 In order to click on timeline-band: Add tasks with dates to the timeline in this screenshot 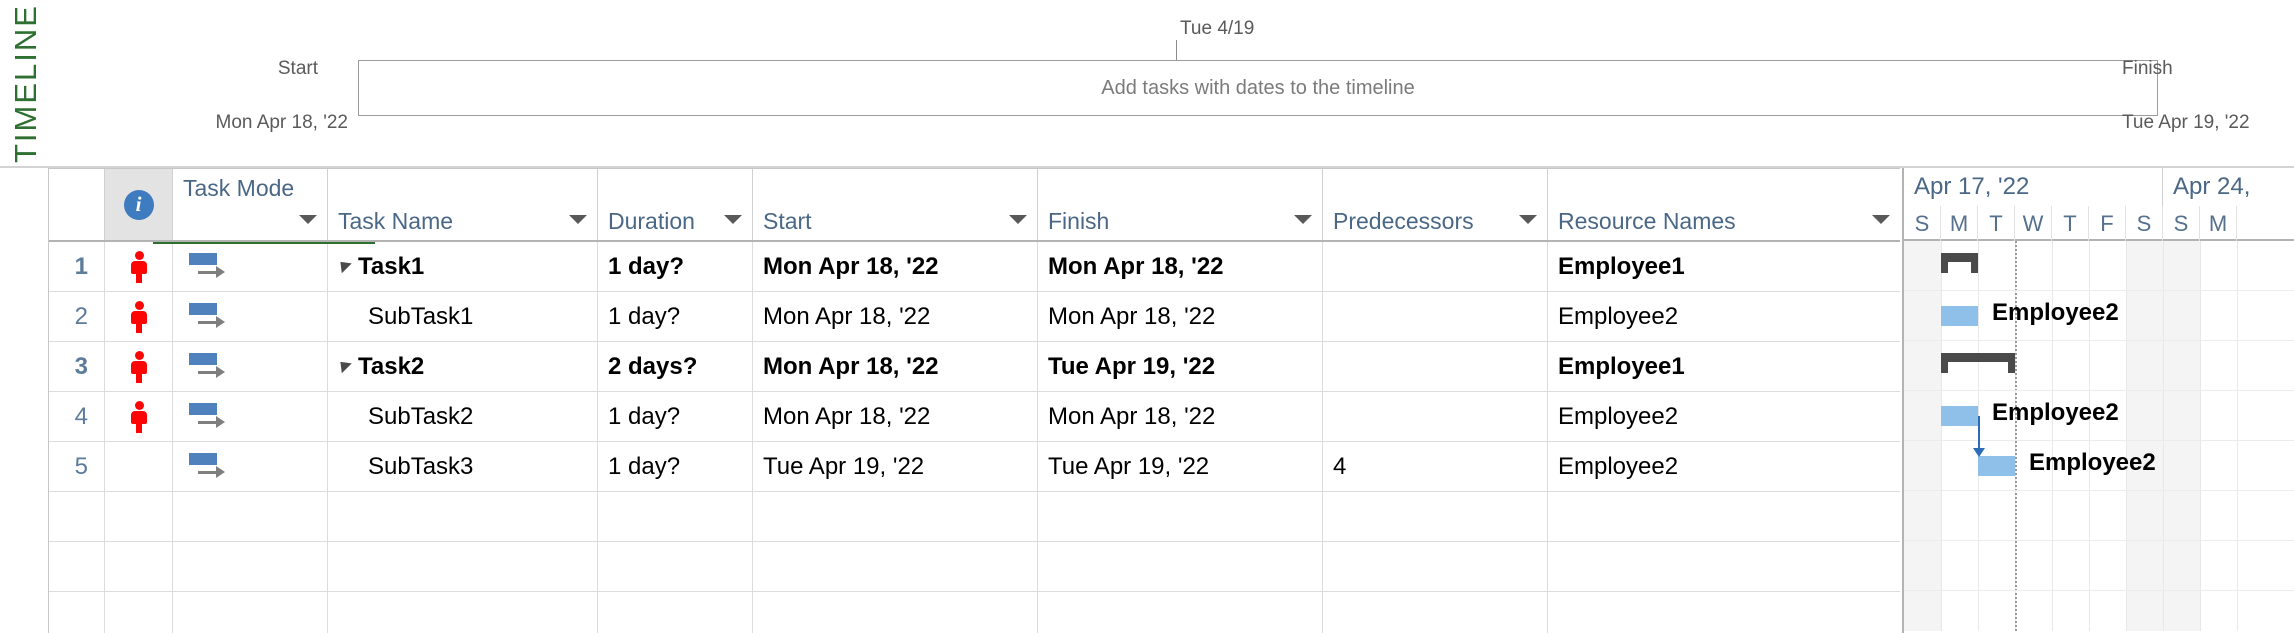, I will do `click(1258, 88)`.